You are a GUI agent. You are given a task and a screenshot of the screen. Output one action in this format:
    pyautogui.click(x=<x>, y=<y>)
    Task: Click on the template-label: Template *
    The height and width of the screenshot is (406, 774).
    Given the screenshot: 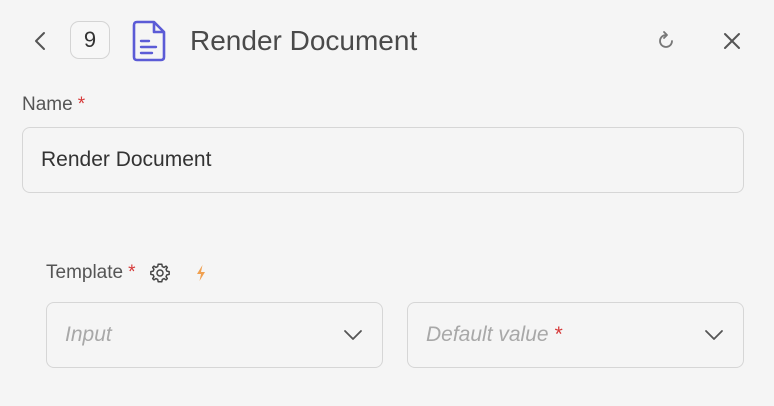 What is the action you would take?
    pyautogui.click(x=91, y=273)
    